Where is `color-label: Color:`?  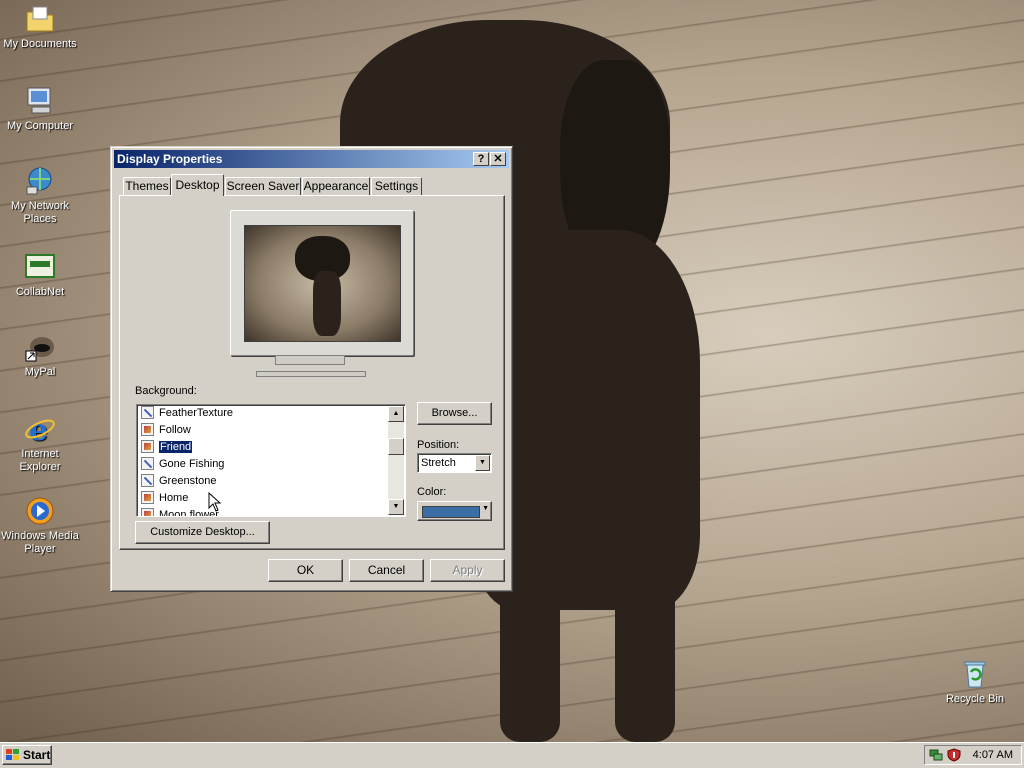 color-label: Color: is located at coordinates (432, 492).